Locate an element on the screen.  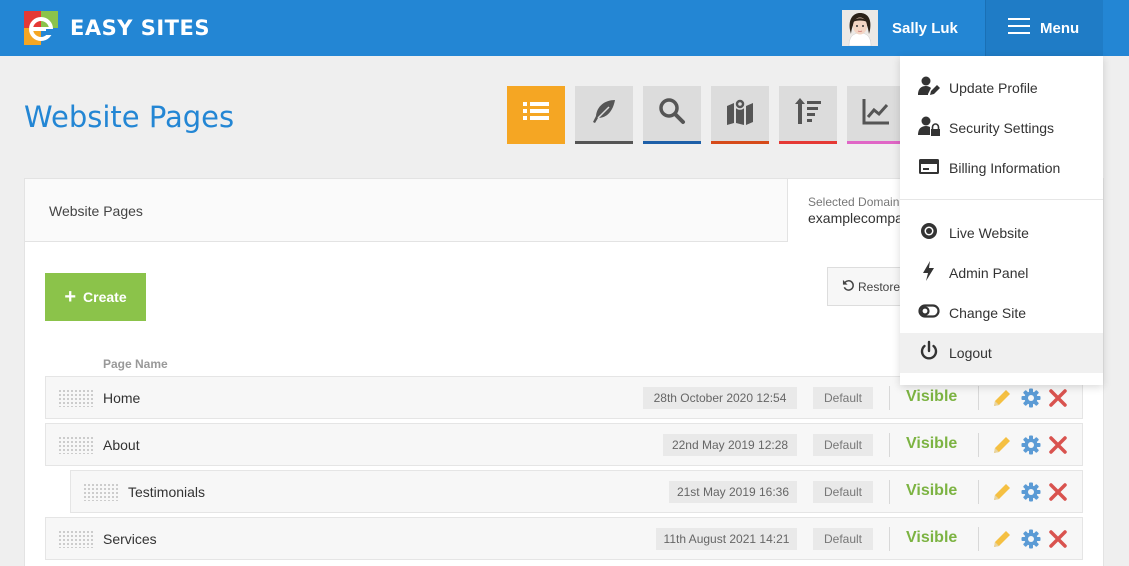
menu-button: Menu is located at coordinates (1044, 28).